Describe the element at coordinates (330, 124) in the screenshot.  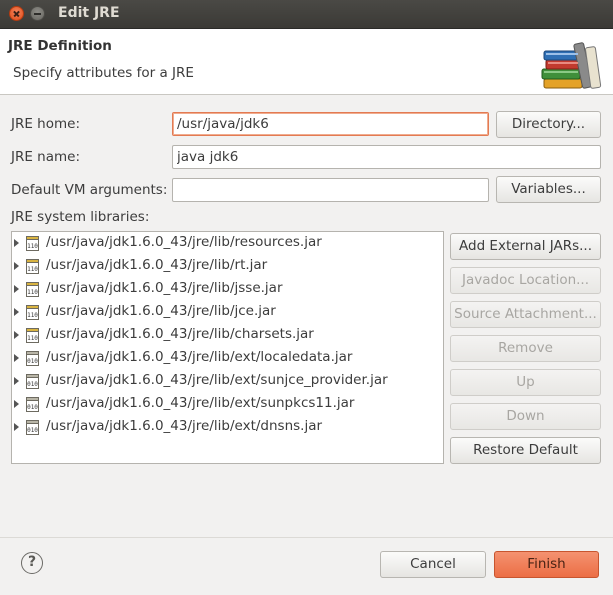
I see `jre-home-field` at that location.